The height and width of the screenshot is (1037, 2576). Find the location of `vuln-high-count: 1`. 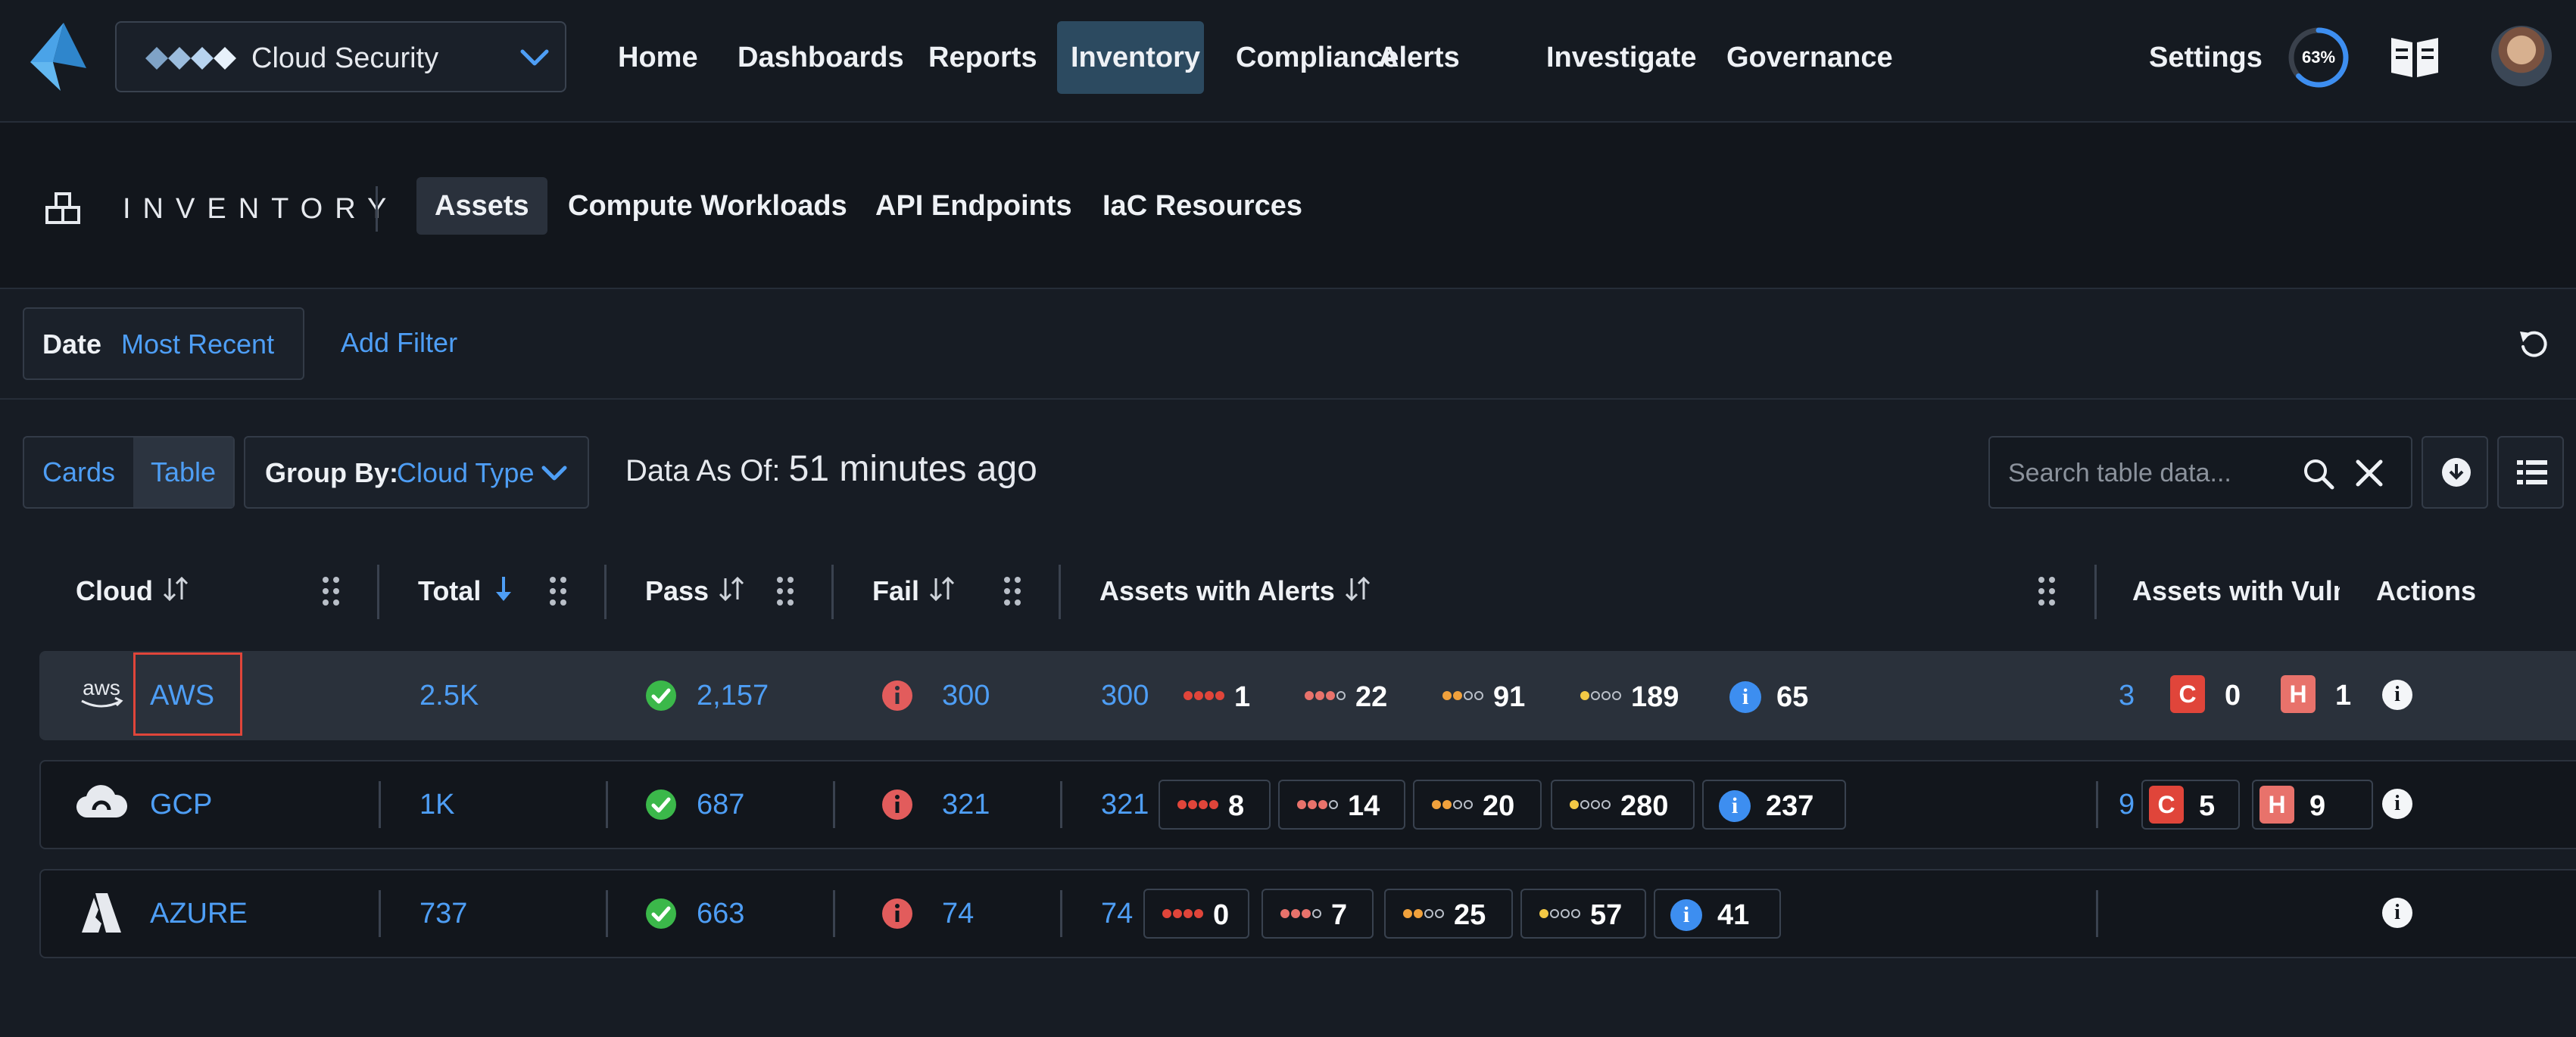

vuln-high-count: 1 is located at coordinates (2343, 696).